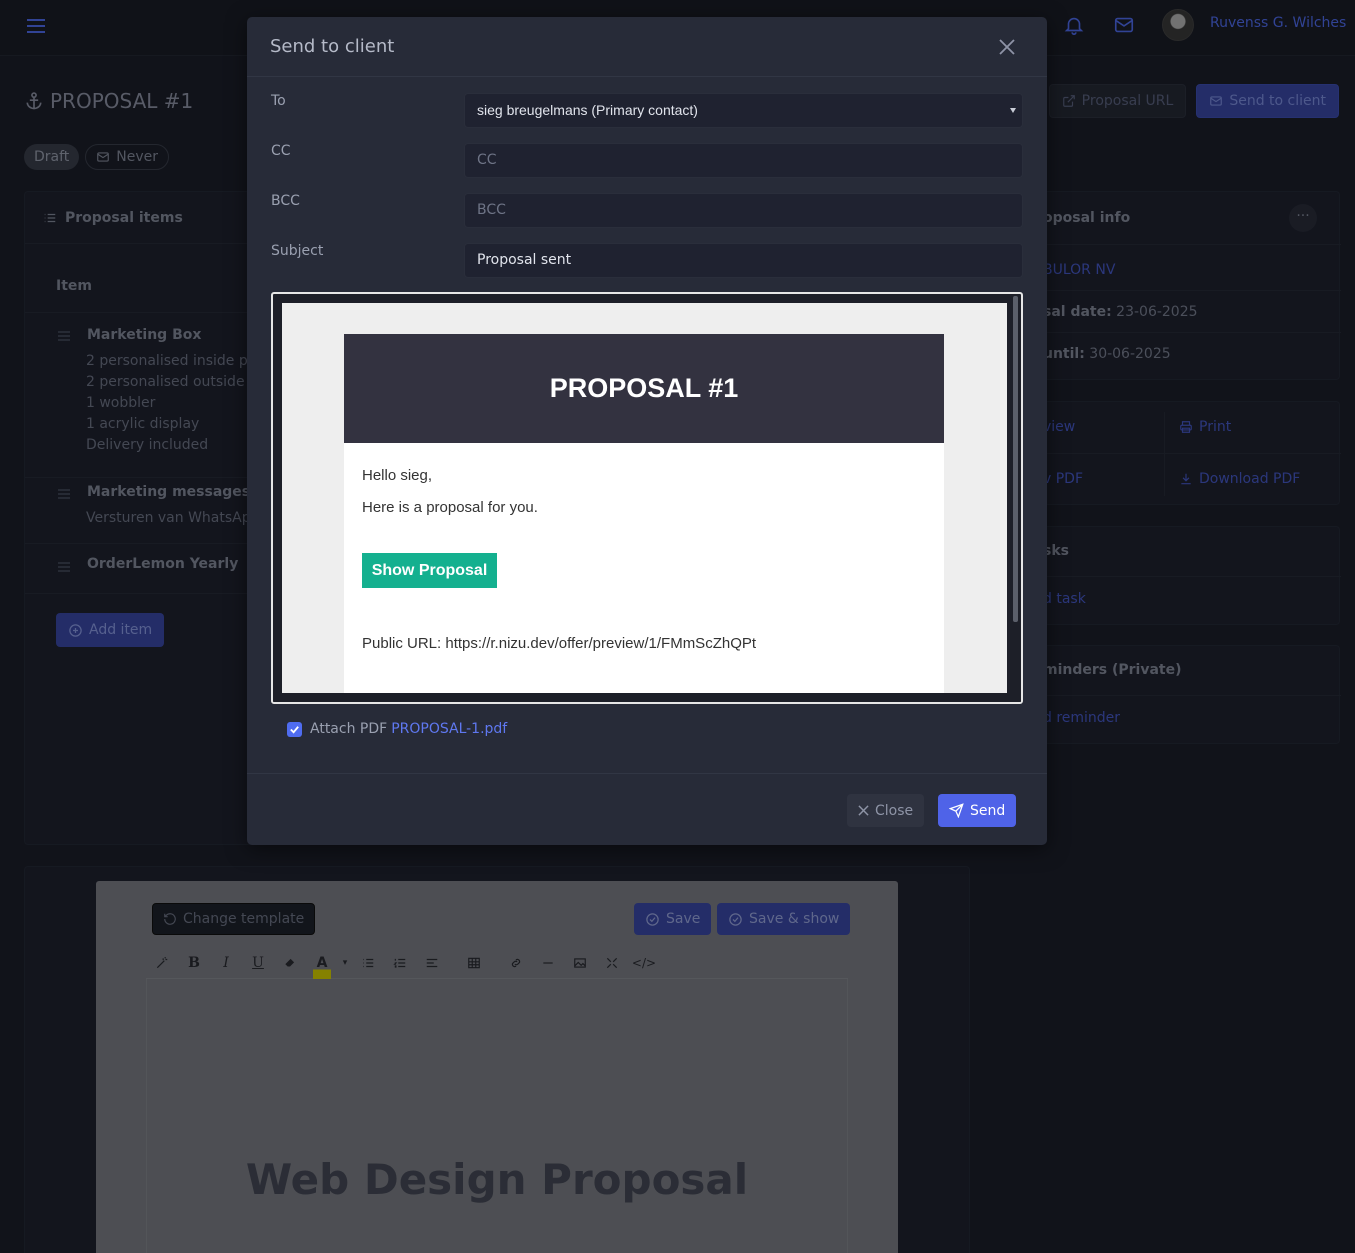 Image resolution: width=1355 pixels, height=1253 pixels. Describe the element at coordinates (397, 475) in the screenshot. I see `email-greeting: Hello sieg,` at that location.